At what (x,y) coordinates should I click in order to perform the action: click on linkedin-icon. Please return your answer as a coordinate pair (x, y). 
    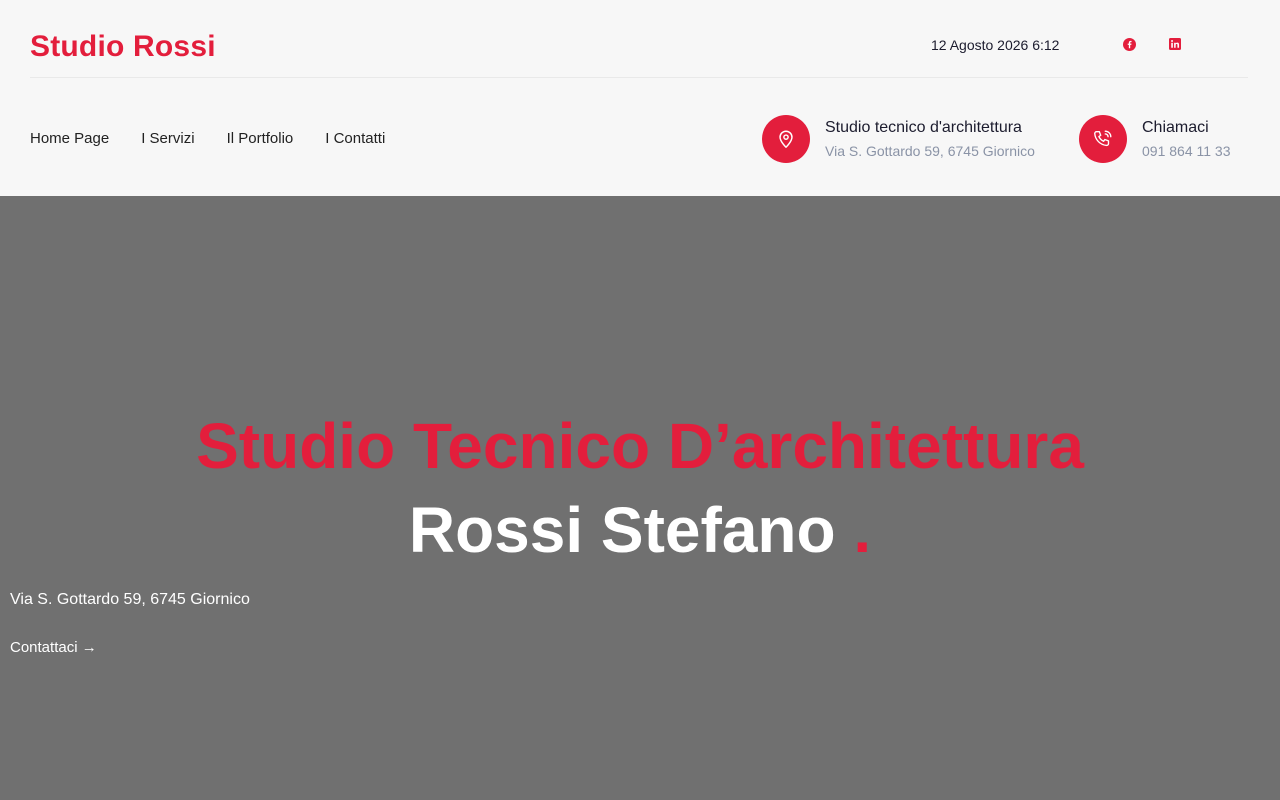
    Looking at the image, I should click on (1175, 44).